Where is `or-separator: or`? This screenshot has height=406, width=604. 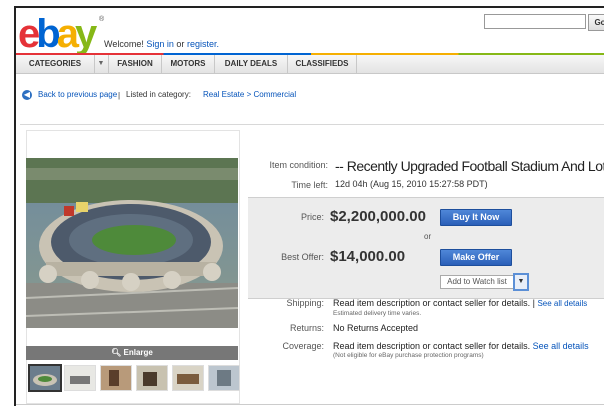 or-separator: or is located at coordinates (428, 236).